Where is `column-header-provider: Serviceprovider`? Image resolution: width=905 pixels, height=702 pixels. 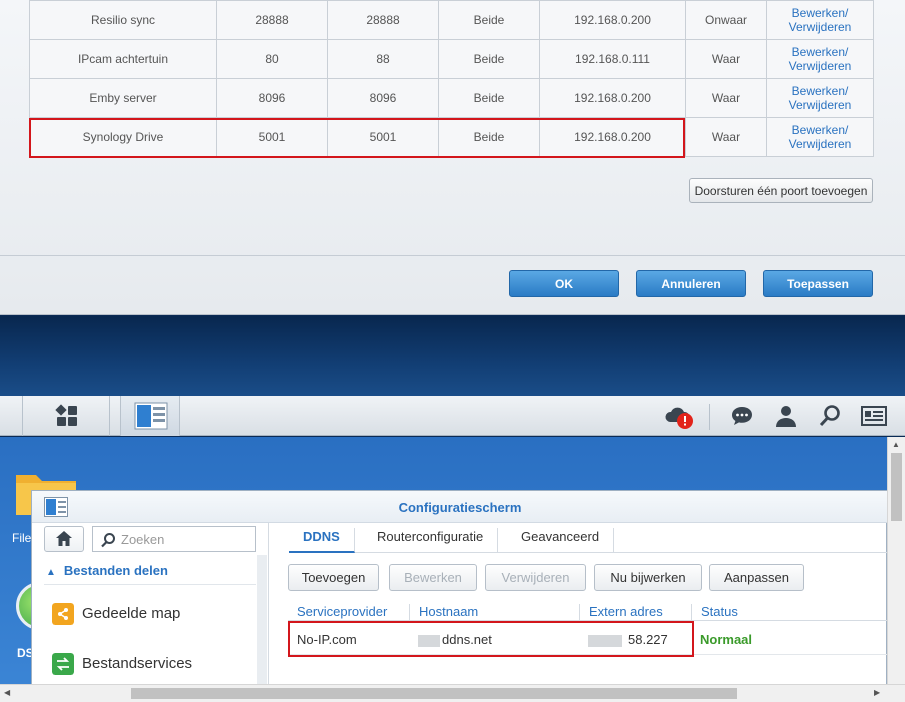 column-header-provider: Serviceprovider is located at coordinates (349, 612).